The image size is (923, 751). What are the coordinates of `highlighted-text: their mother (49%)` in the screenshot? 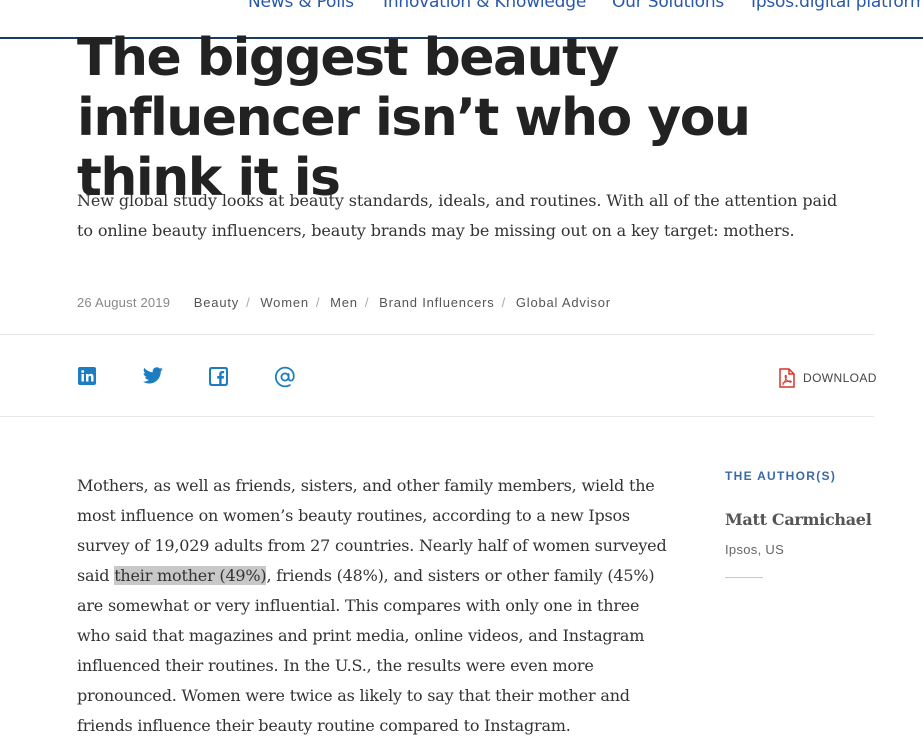 It's located at (190, 575).